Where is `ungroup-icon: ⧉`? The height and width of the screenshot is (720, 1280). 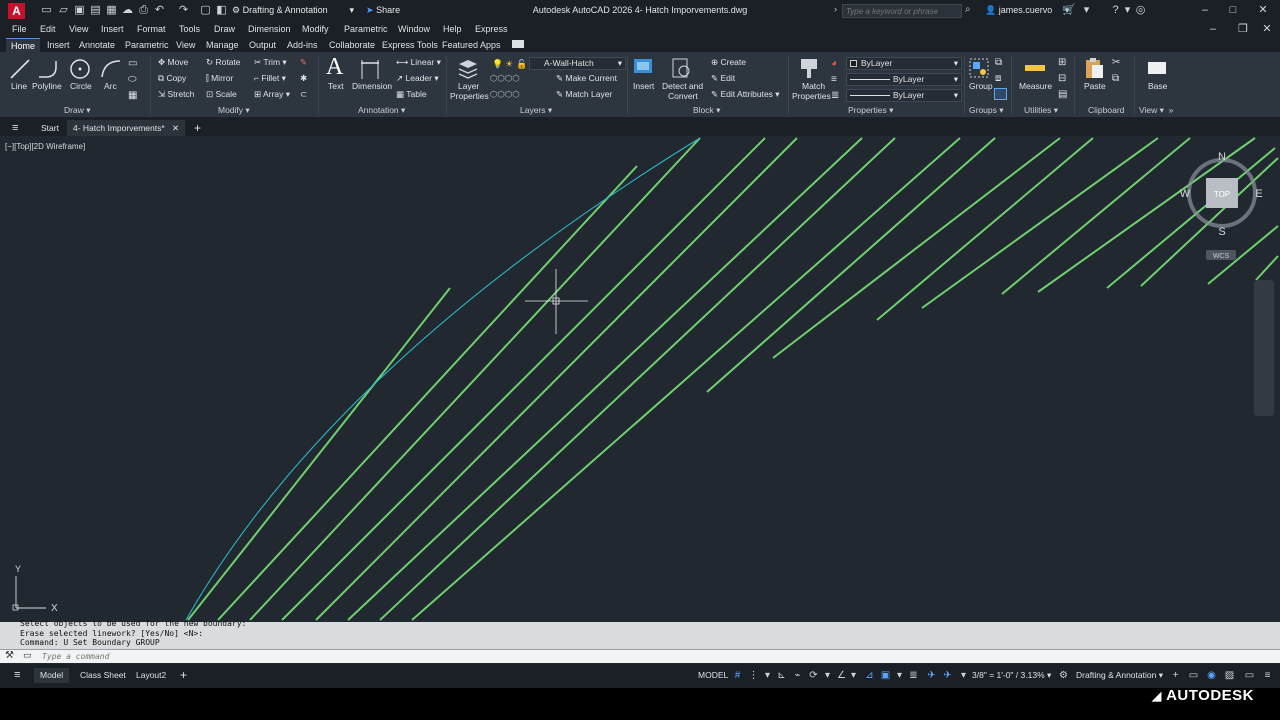 ungroup-icon: ⧉ is located at coordinates (998, 62).